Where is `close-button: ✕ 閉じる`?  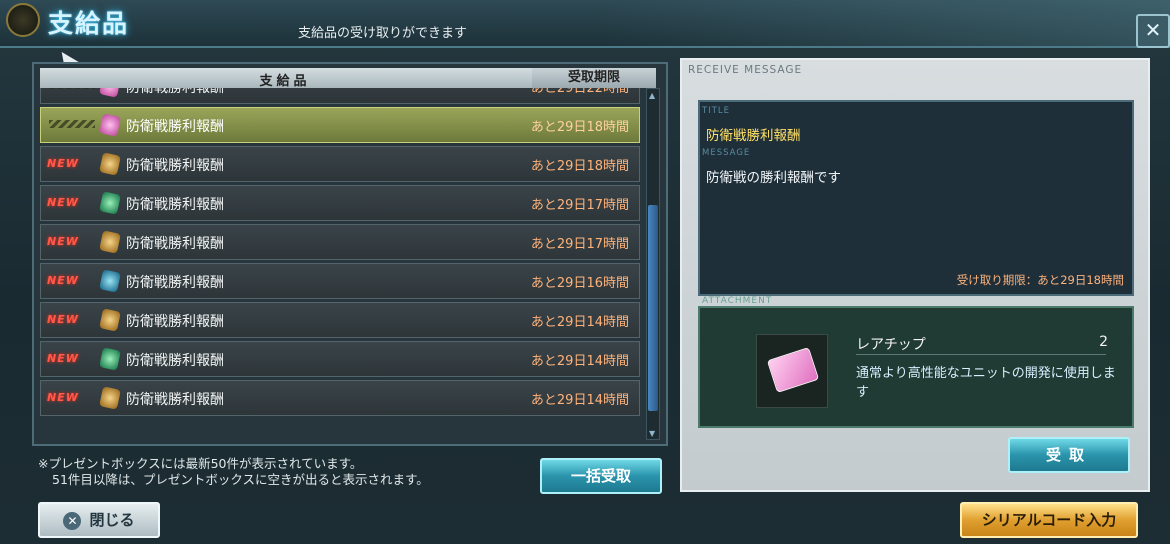 close-button: ✕ 閉じる is located at coordinates (99, 520).